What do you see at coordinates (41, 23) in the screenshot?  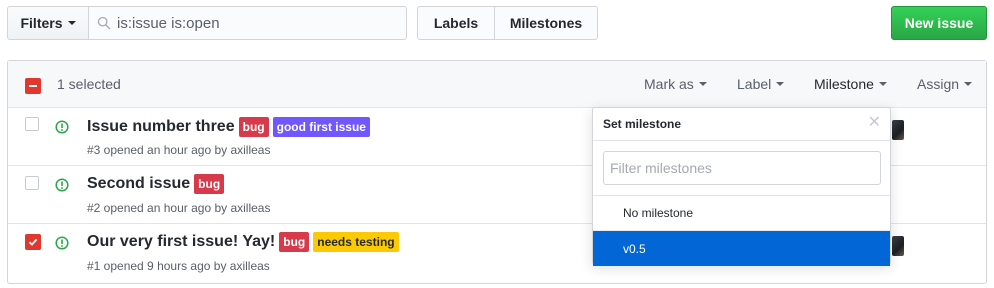 I see `filters-label: Filters` at bounding box center [41, 23].